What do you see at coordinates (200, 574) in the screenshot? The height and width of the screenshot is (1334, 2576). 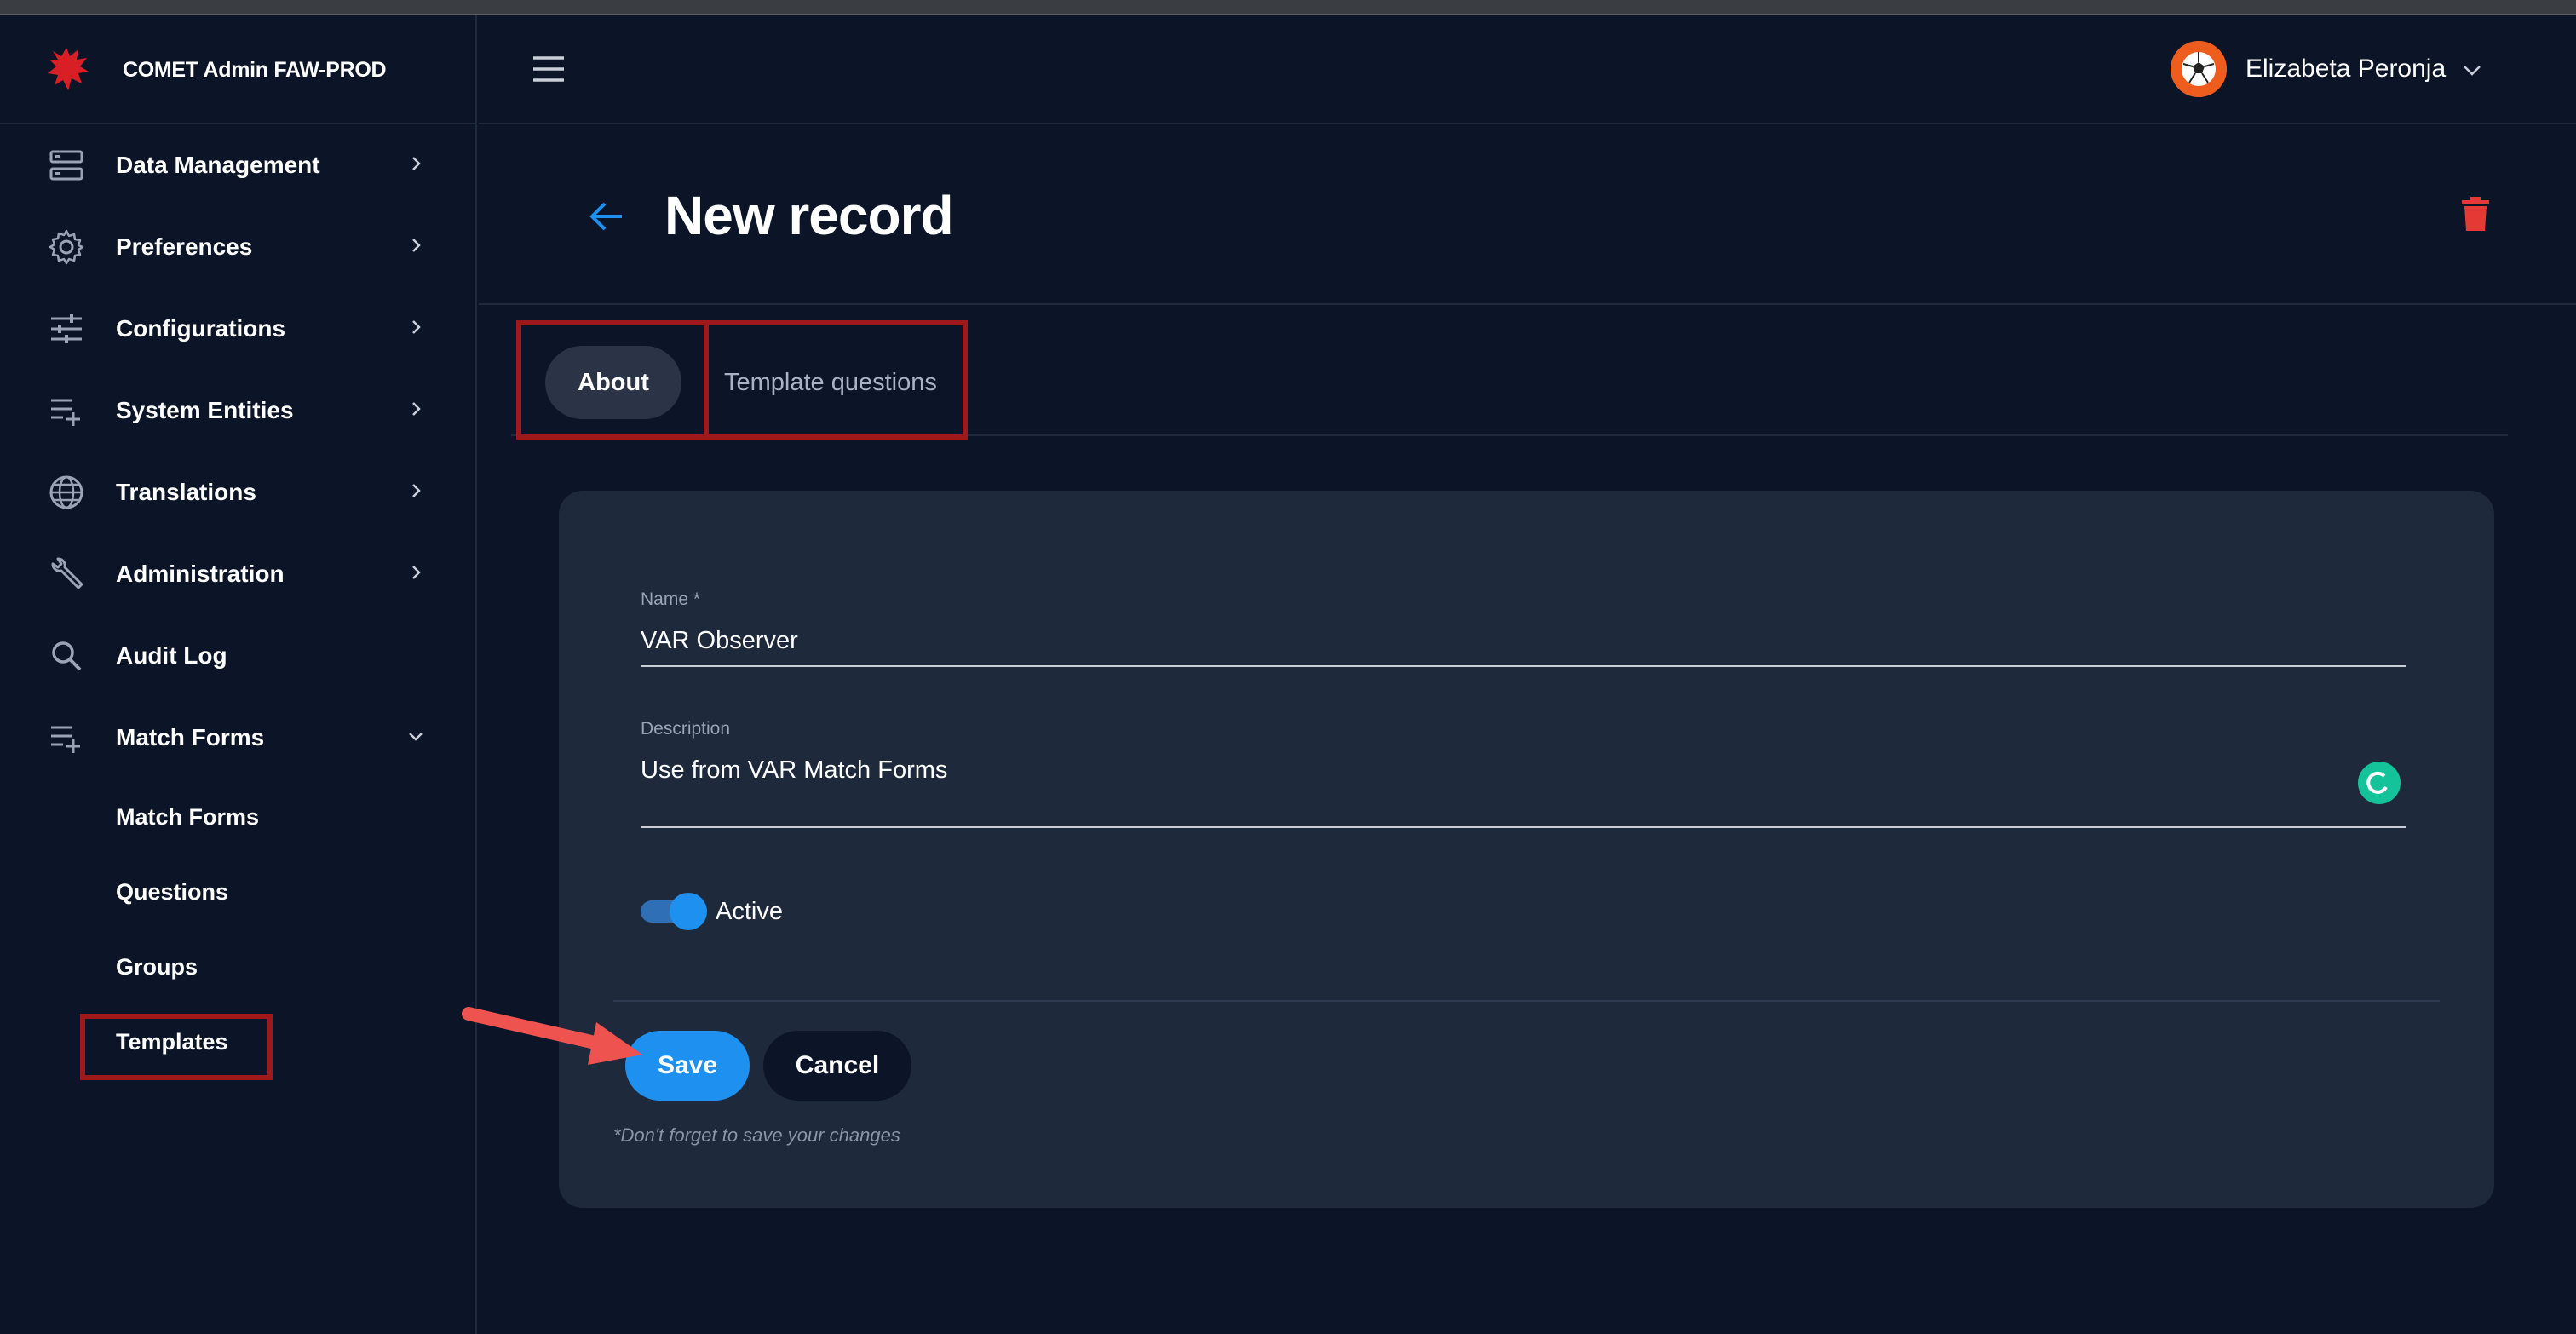 I see `sidebar-item-label: Administration` at bounding box center [200, 574].